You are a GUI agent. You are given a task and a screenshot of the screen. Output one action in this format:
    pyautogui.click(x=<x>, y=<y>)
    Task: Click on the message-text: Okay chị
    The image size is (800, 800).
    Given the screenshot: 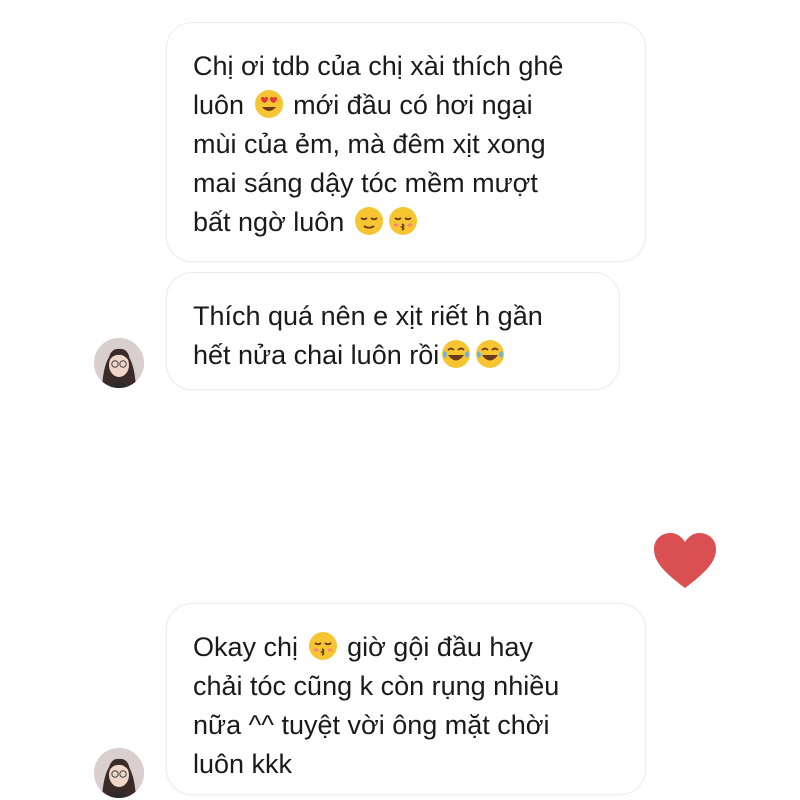 What is the action you would take?
    pyautogui.click(x=246, y=647)
    